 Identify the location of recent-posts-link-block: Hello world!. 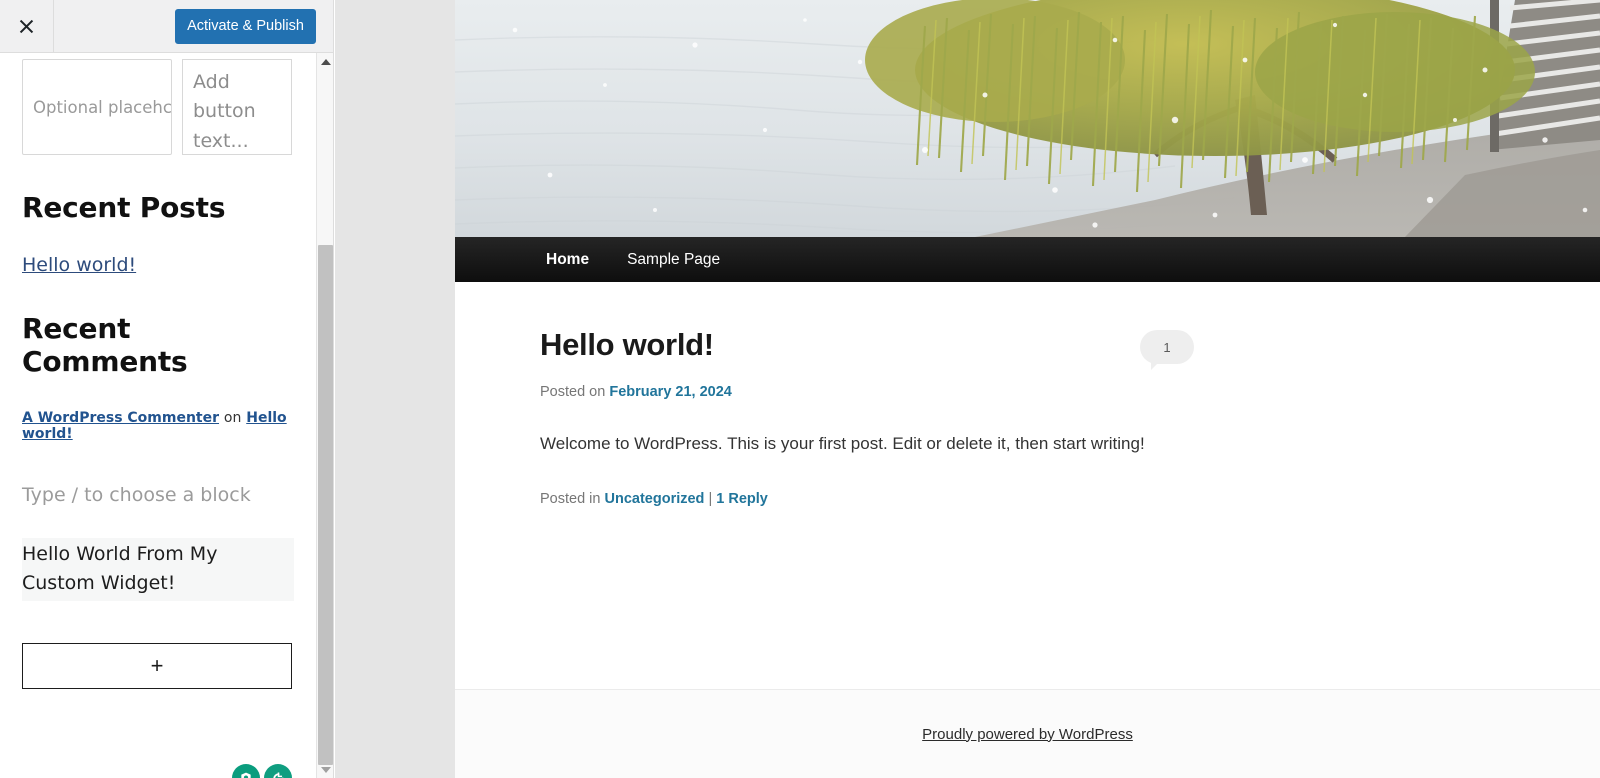
(158, 265).